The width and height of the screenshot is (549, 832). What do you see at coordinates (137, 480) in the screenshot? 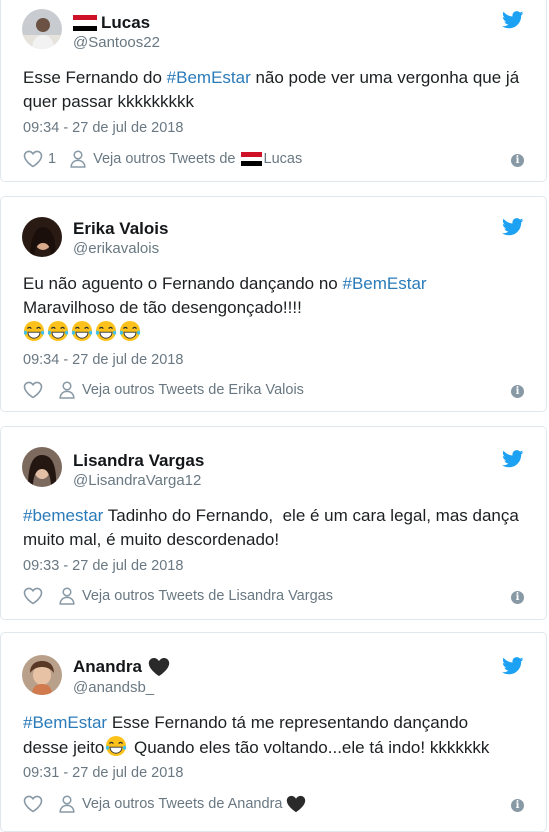
I see `author-handle: @LisandraVarga12` at bounding box center [137, 480].